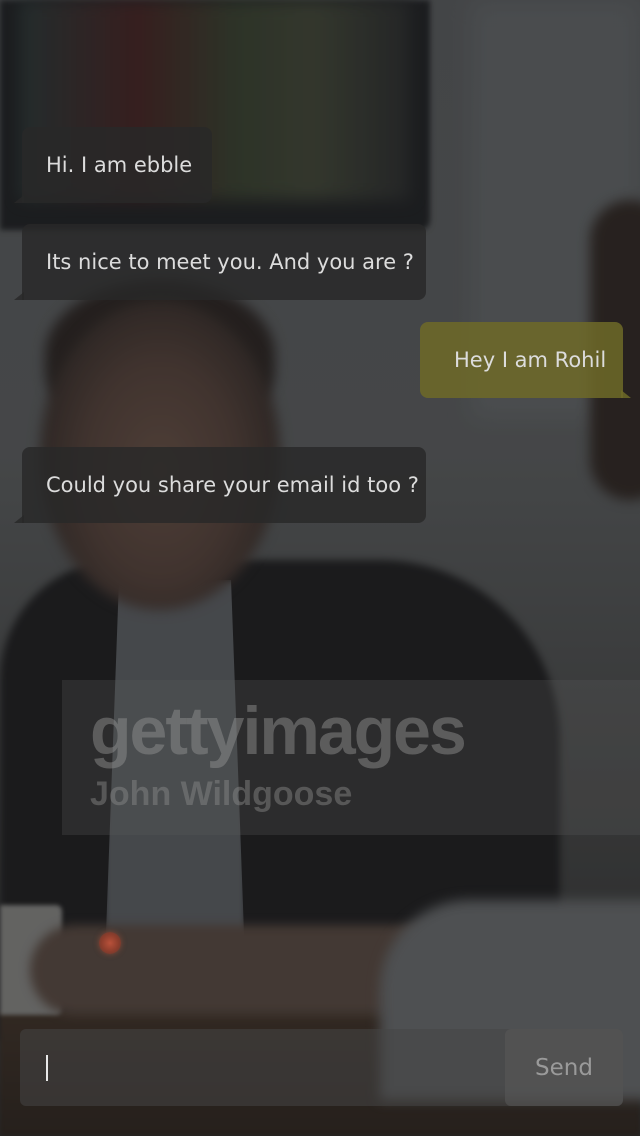 The height and width of the screenshot is (1136, 640). I want to click on text-cursor, so click(47, 1068).